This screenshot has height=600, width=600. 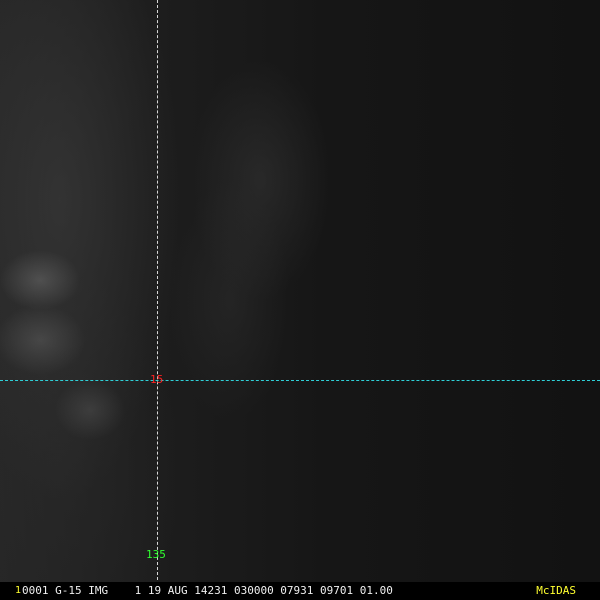 What do you see at coordinates (157, 379) in the screenshot?
I see `latitude-label: 15` at bounding box center [157, 379].